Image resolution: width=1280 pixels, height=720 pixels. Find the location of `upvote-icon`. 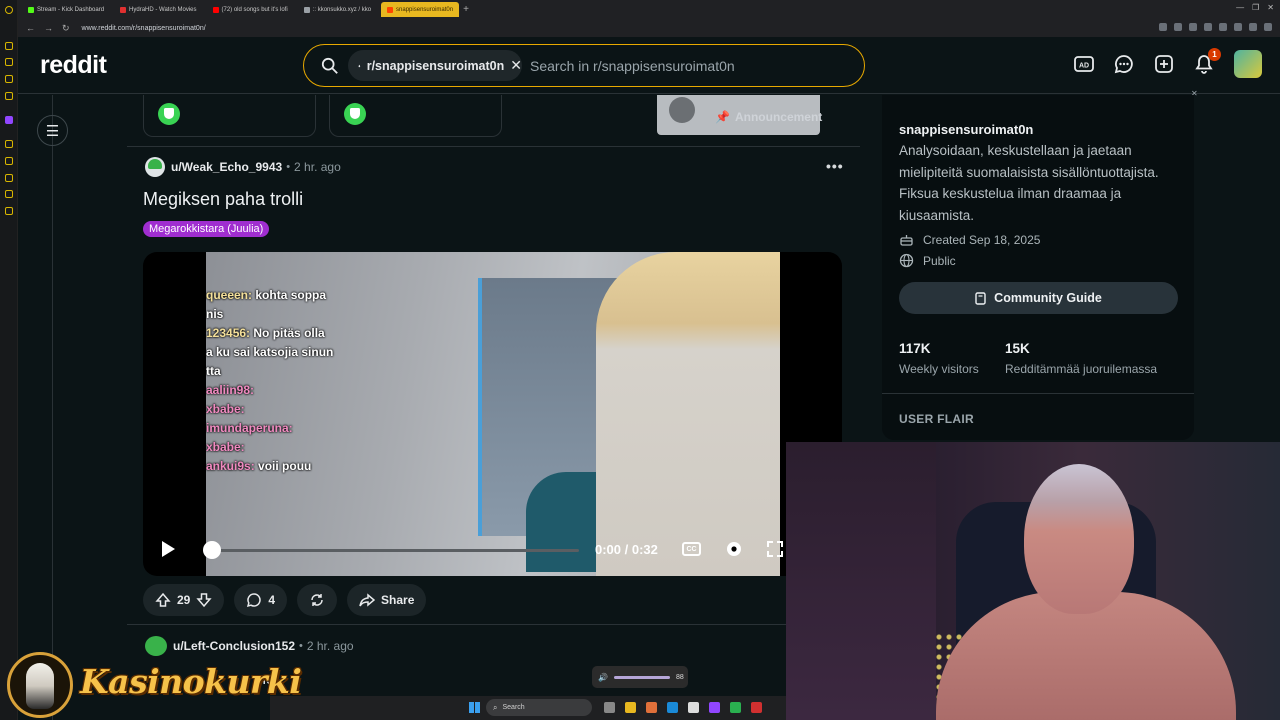

upvote-icon is located at coordinates (163, 600).